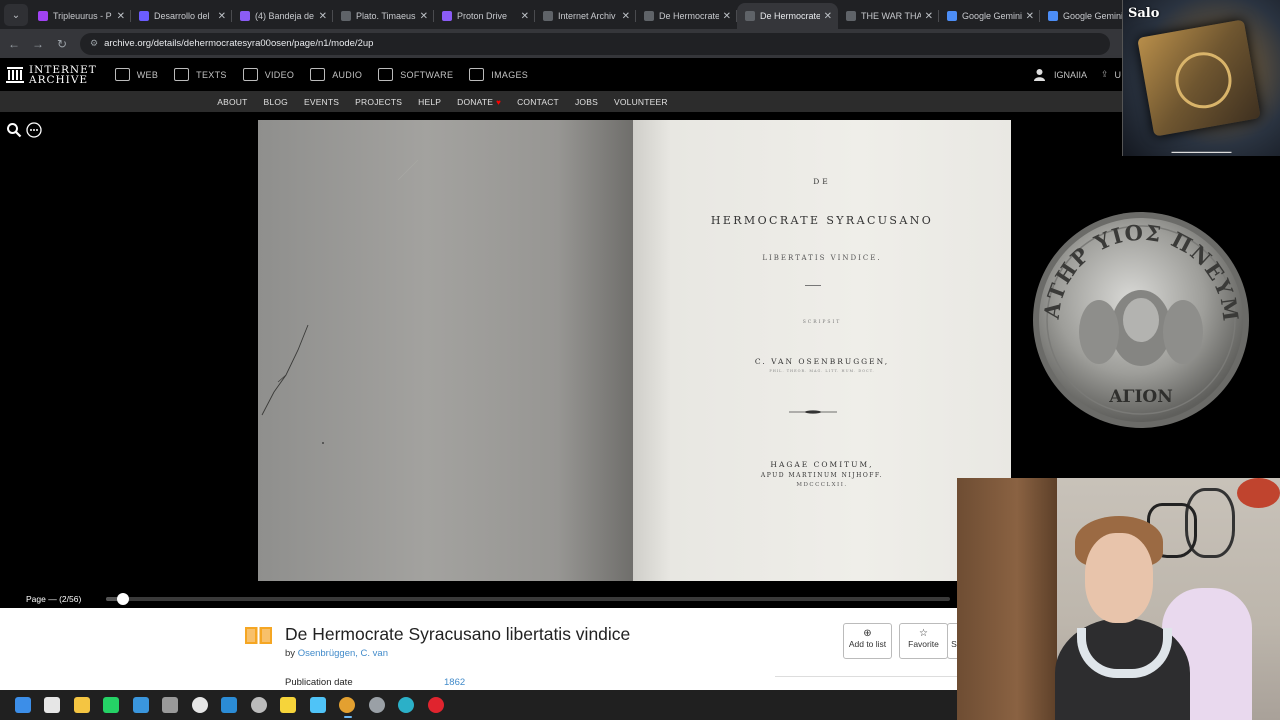  Describe the element at coordinates (62, 44) in the screenshot. I see `reload-icon: ↻` at that location.